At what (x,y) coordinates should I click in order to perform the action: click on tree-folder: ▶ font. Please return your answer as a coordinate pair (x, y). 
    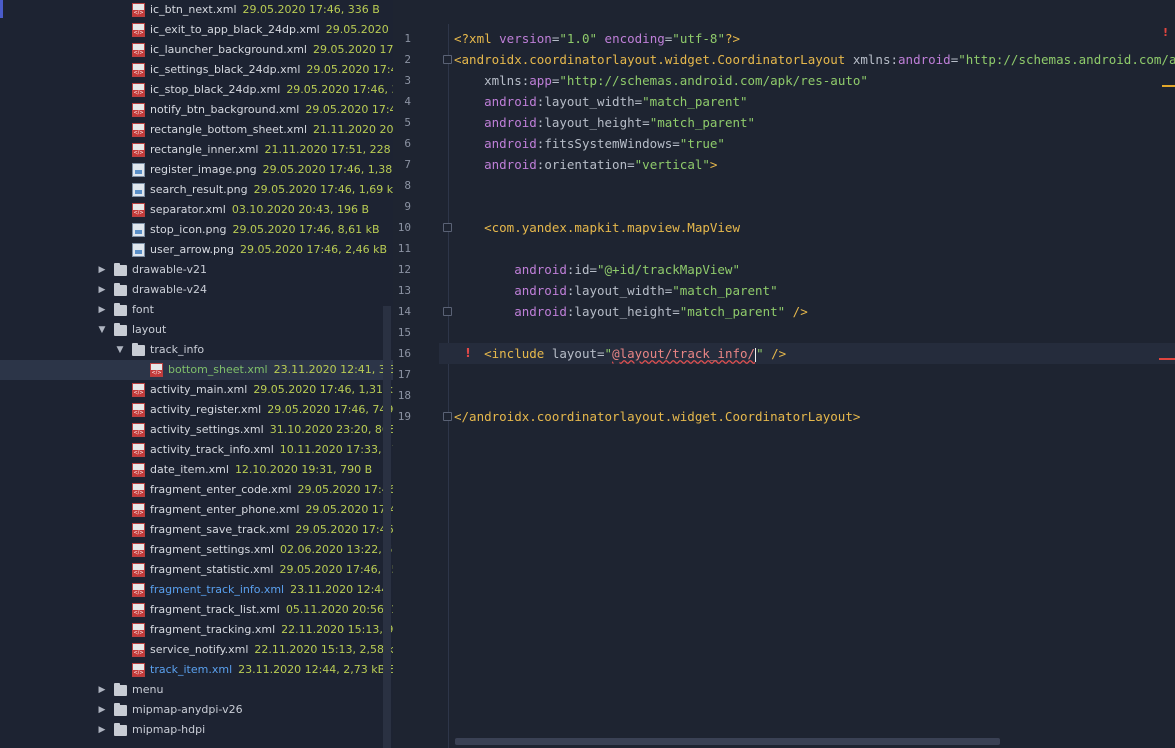
    Looking at the image, I should click on (196, 310).